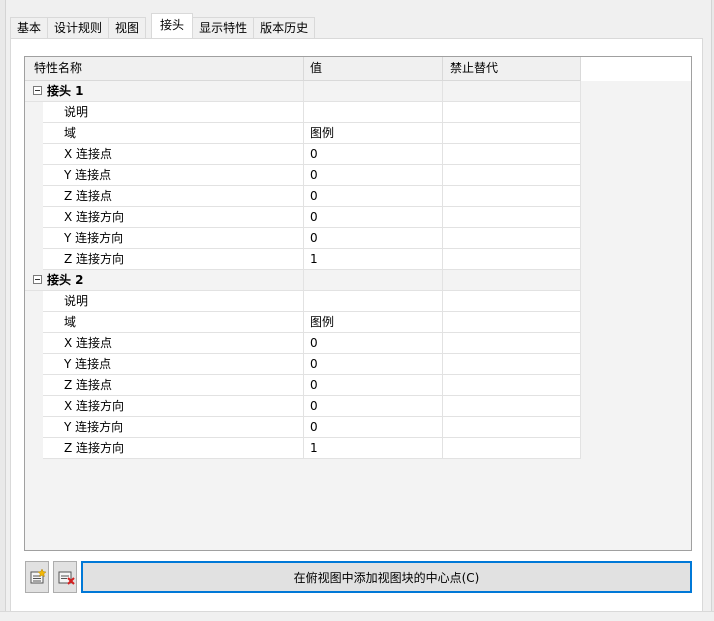  I want to click on add-center-point-label: 在俯视图中添加视图块的中心点(C), so click(386, 577).